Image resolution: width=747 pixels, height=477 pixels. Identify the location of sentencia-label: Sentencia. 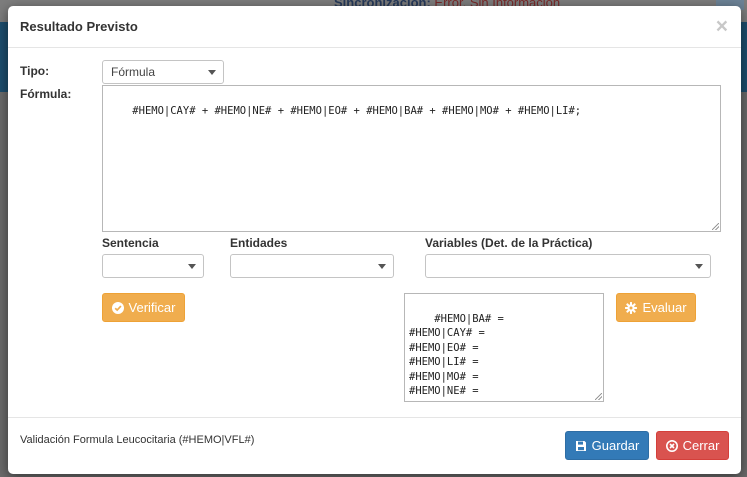
(130, 243).